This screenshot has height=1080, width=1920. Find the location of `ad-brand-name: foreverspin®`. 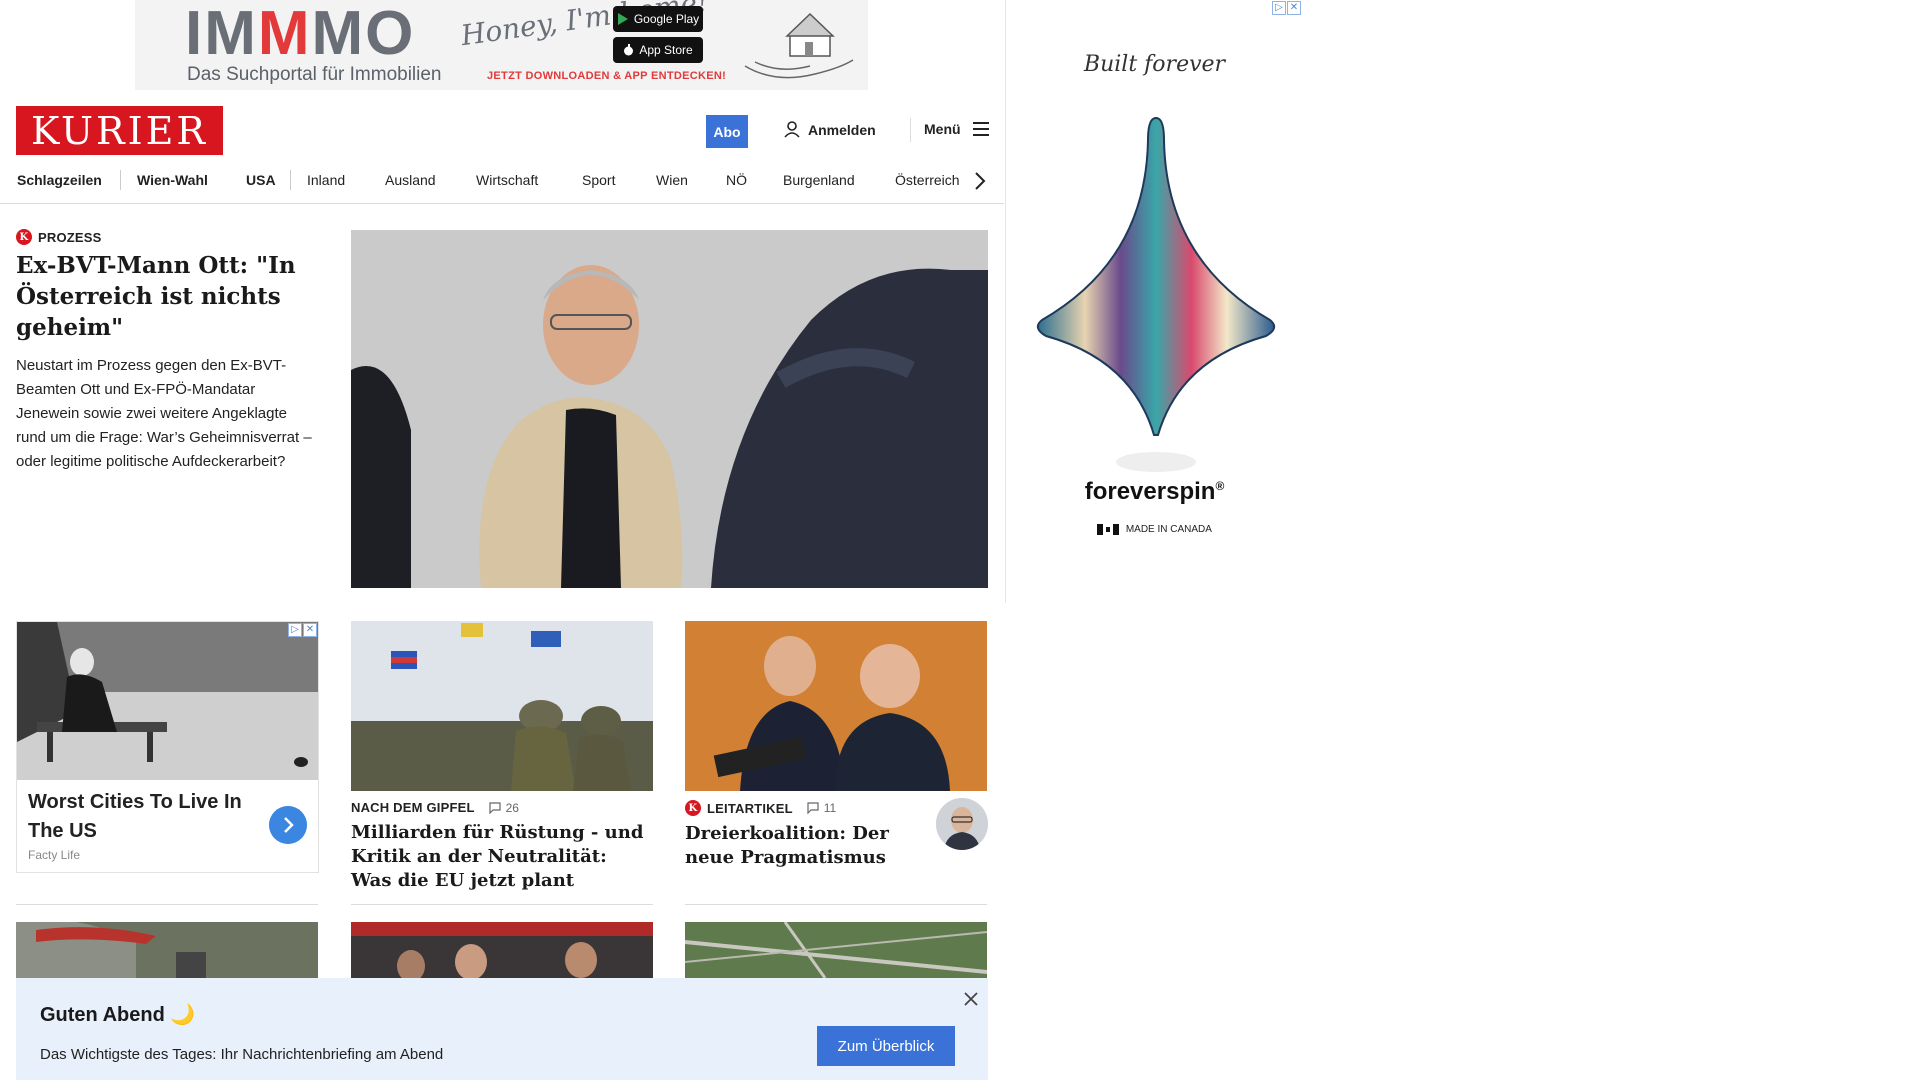

ad-brand-name: foreverspin® is located at coordinates (1154, 491).